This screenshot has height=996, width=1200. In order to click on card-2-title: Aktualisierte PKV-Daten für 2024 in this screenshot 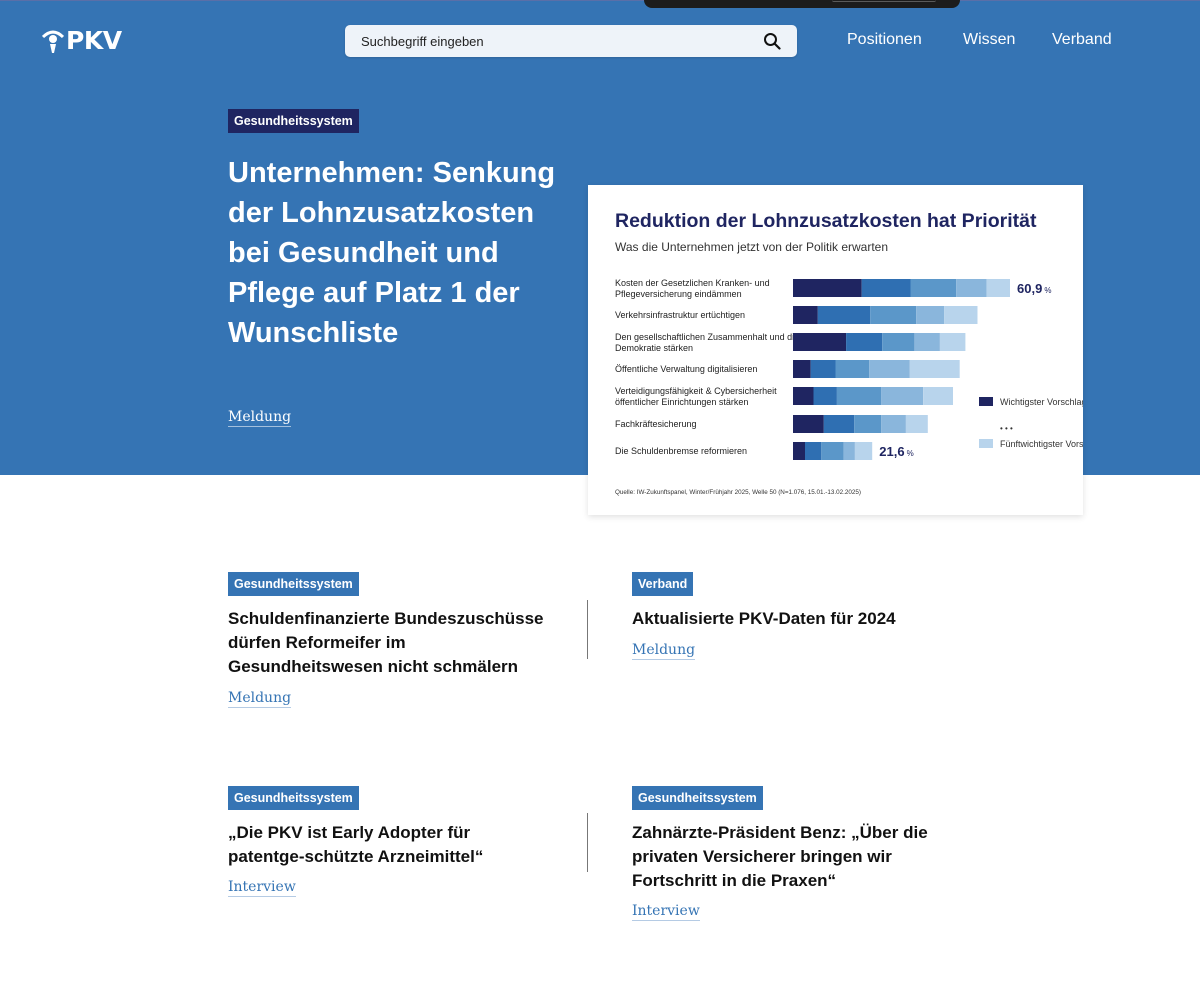, I will do `click(792, 619)`.